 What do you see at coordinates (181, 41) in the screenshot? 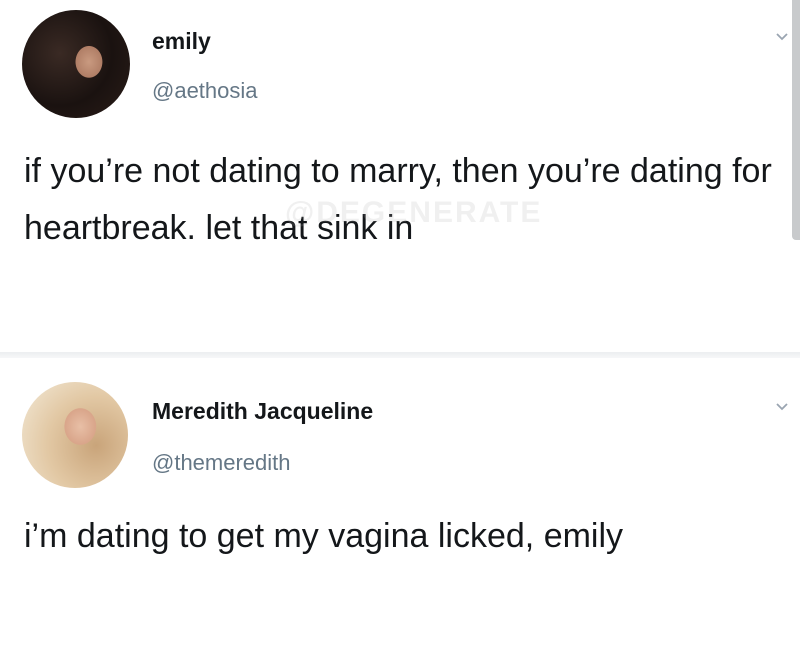
I see `author-name: emily` at bounding box center [181, 41].